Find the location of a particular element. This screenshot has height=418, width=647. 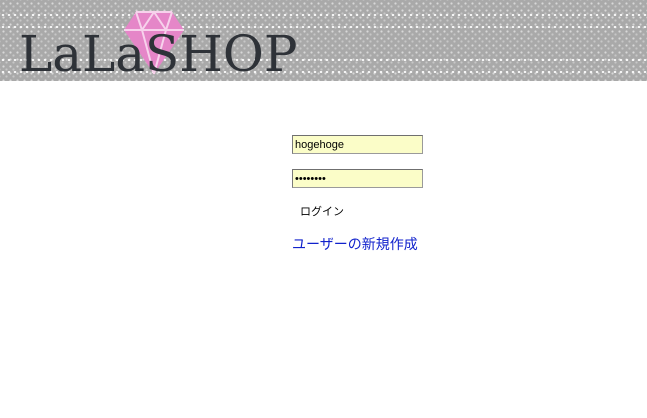

site-logo: LaLaSHOP is located at coordinates (169, 44).